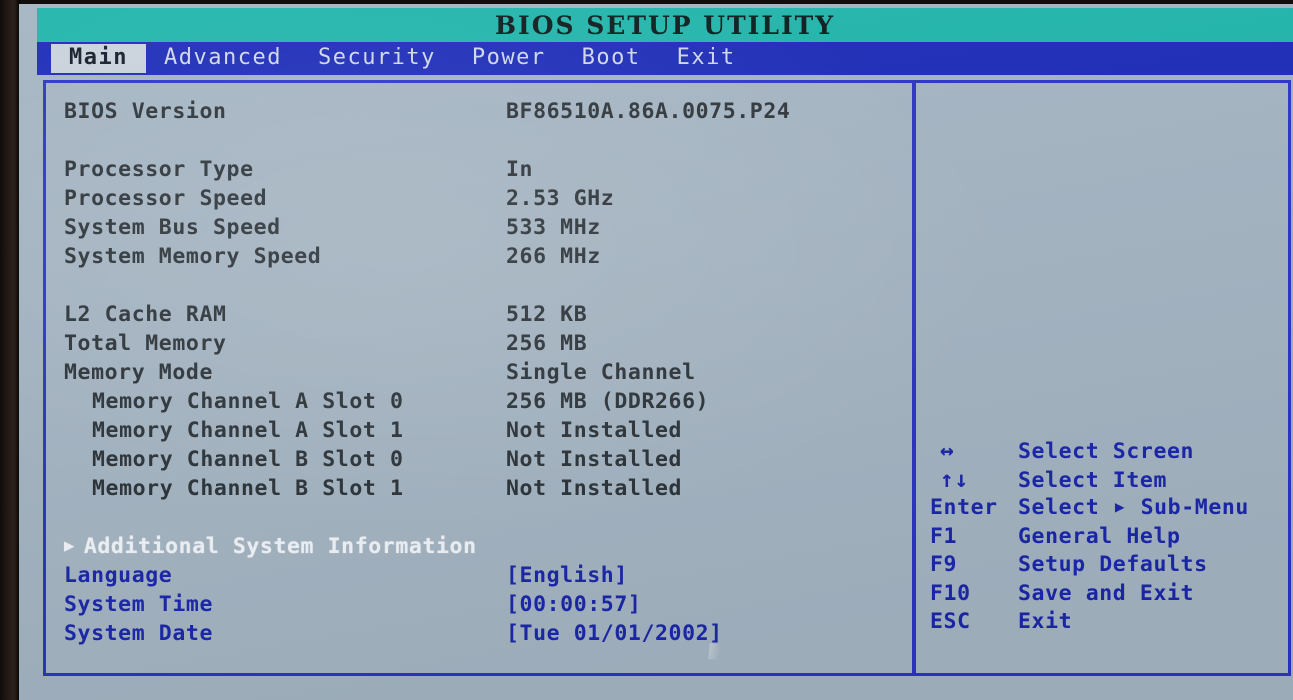 The width and height of the screenshot is (1293, 700). Describe the element at coordinates (145, 314) in the screenshot. I see `info-label: L2 Cache RAM` at that location.